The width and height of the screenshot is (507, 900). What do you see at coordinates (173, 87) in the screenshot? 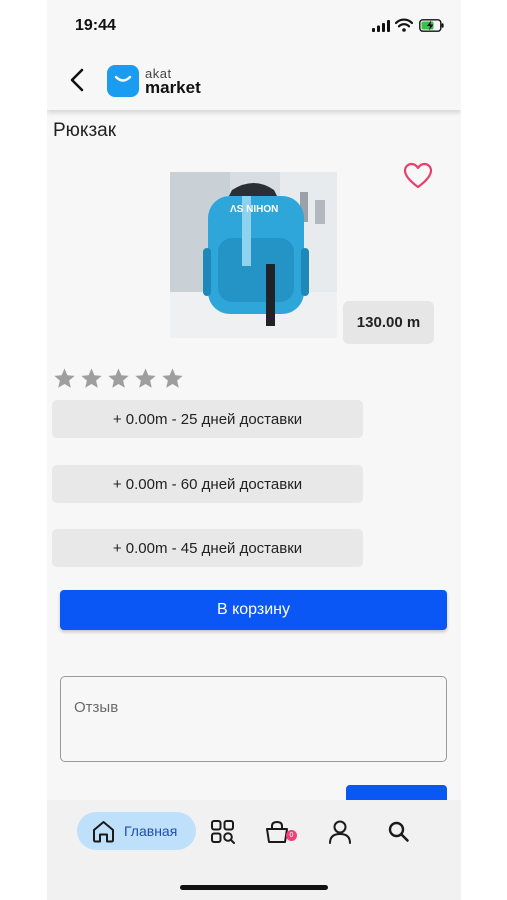
I see `logo-text-bottom: market` at bounding box center [173, 87].